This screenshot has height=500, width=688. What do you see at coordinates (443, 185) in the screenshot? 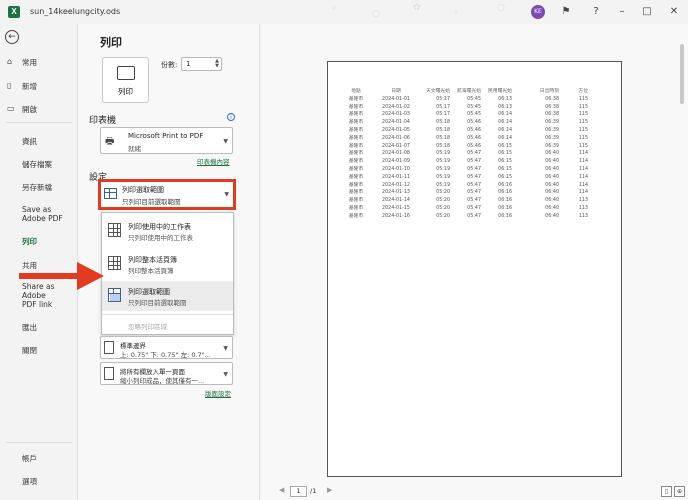
I see `table-cell: 05:19` at bounding box center [443, 185].